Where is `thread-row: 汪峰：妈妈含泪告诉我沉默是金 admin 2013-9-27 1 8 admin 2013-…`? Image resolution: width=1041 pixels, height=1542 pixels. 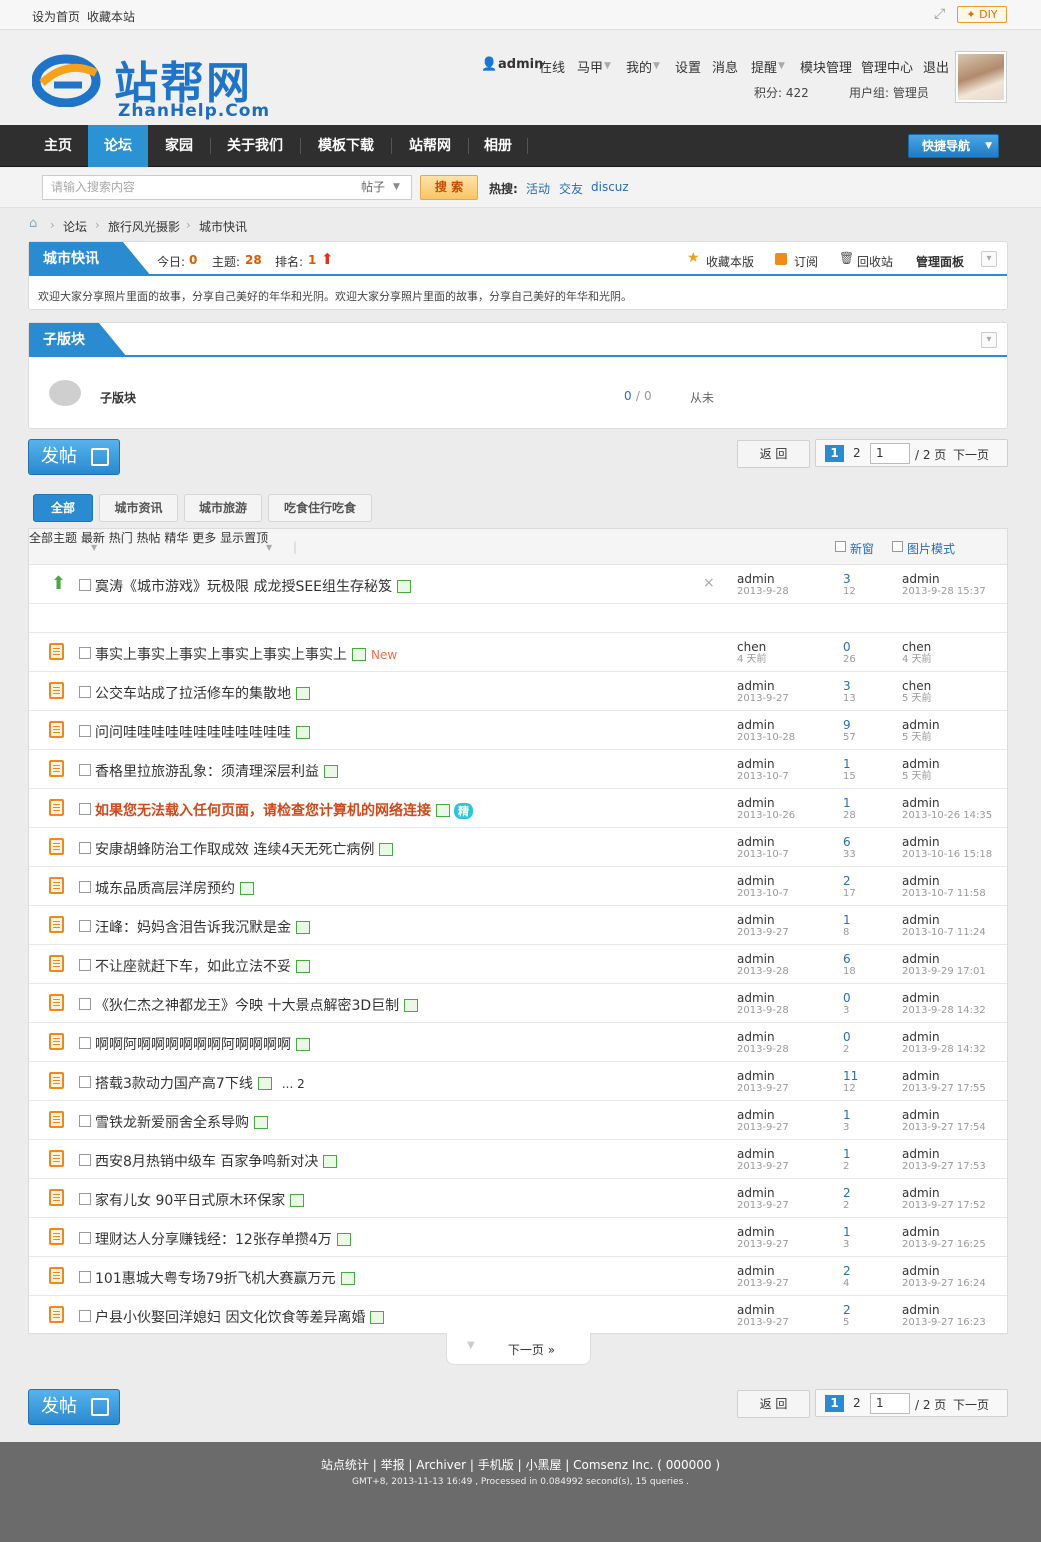 thread-row: 汪峰：妈妈含泪告诉我沉默是金 admin 2013-9-27 1 8 admin 2013-… is located at coordinates (518, 925).